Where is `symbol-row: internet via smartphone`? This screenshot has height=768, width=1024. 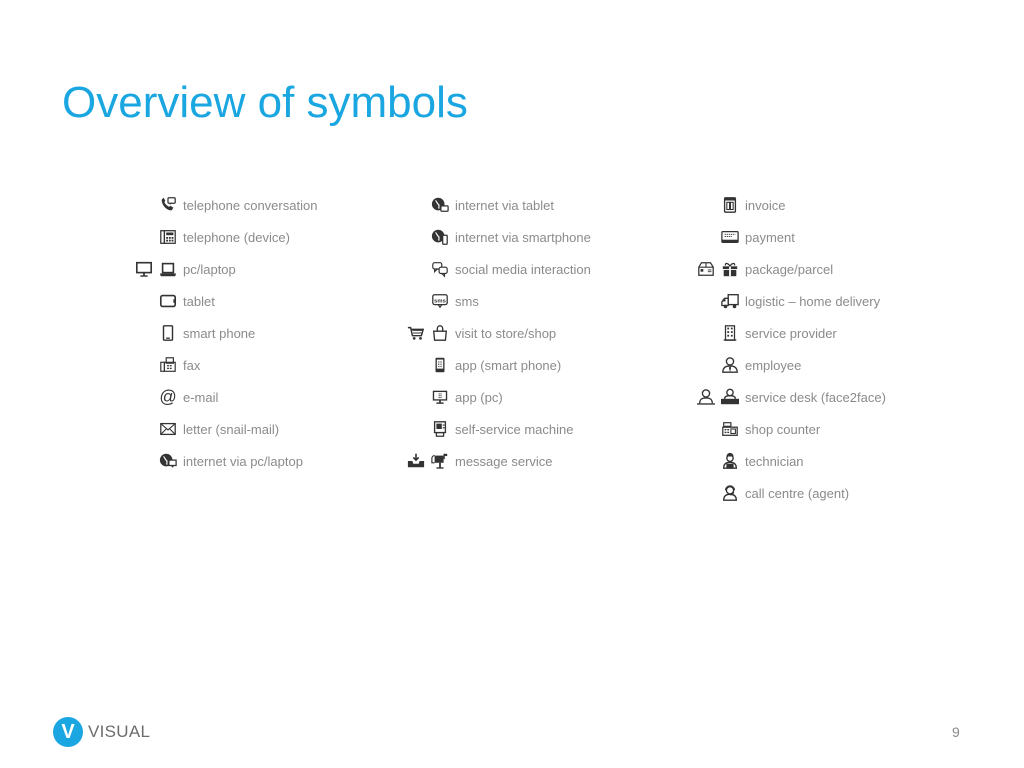
symbol-row: internet via smartphone is located at coordinates (481, 237).